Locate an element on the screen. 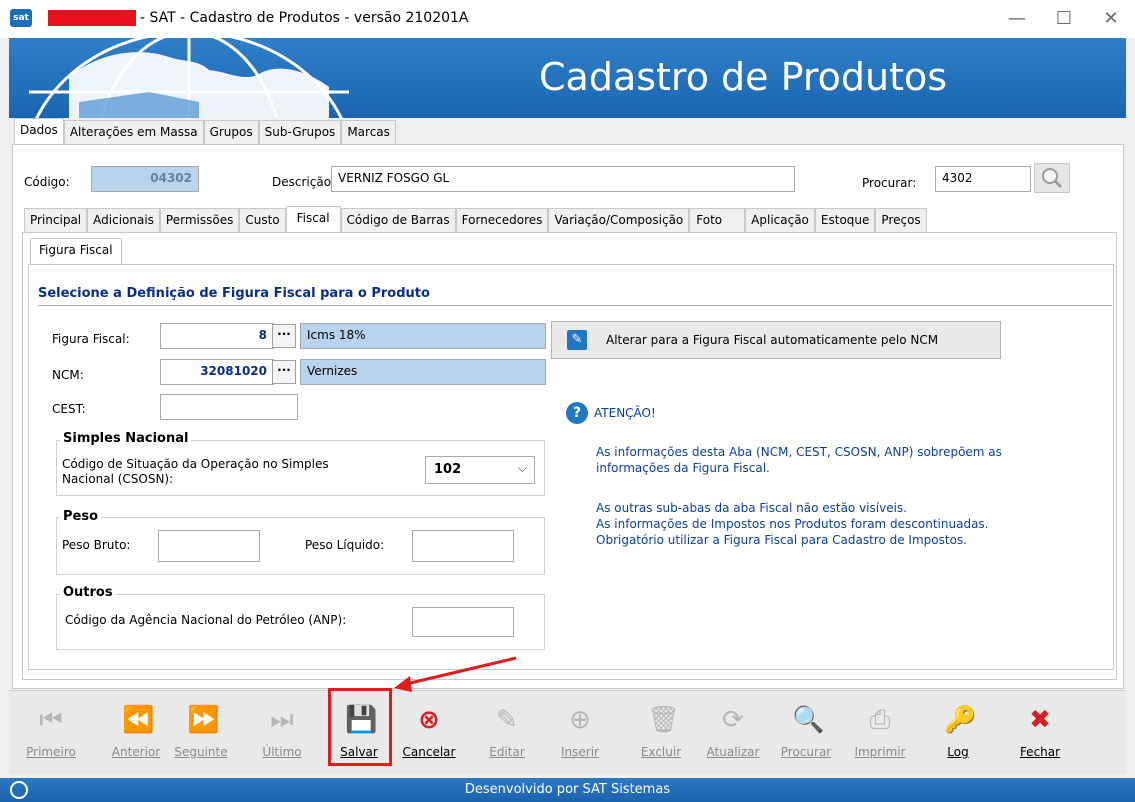 This screenshot has width=1135, height=802. redacted-company-name is located at coordinates (92, 18).